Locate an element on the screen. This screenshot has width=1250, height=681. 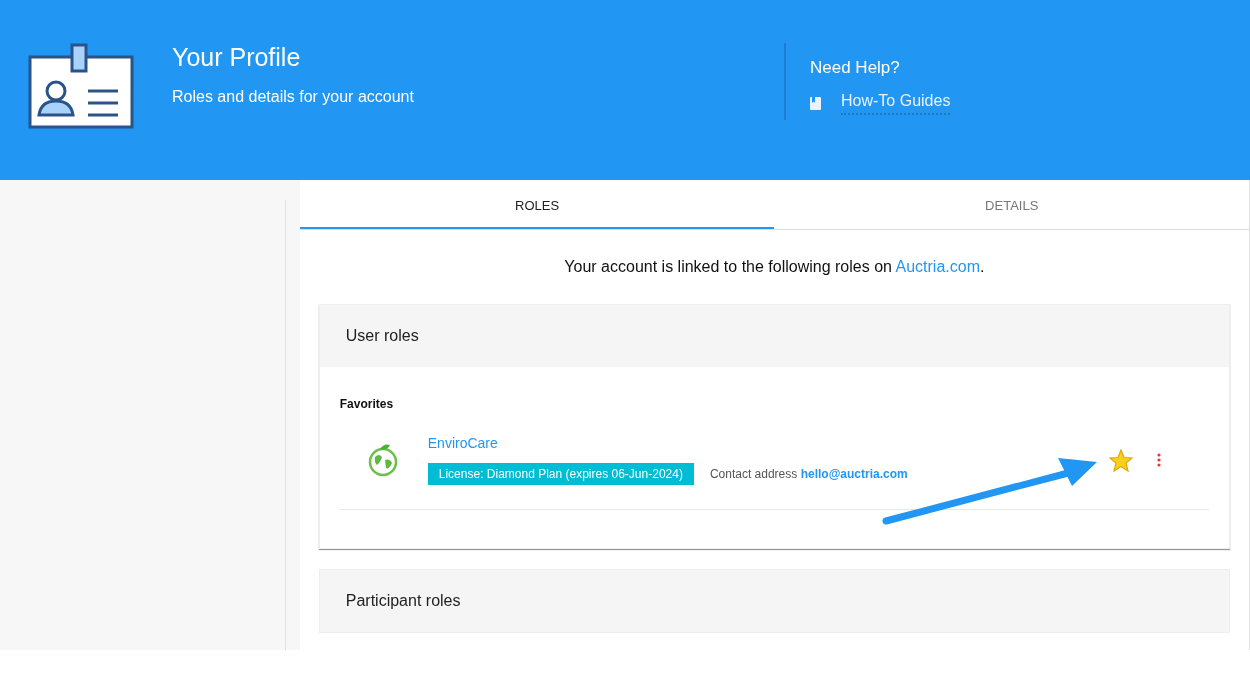
license-badge: License: Diamond Plan (expires 06-Jun-2024) is located at coordinates (560, 474).